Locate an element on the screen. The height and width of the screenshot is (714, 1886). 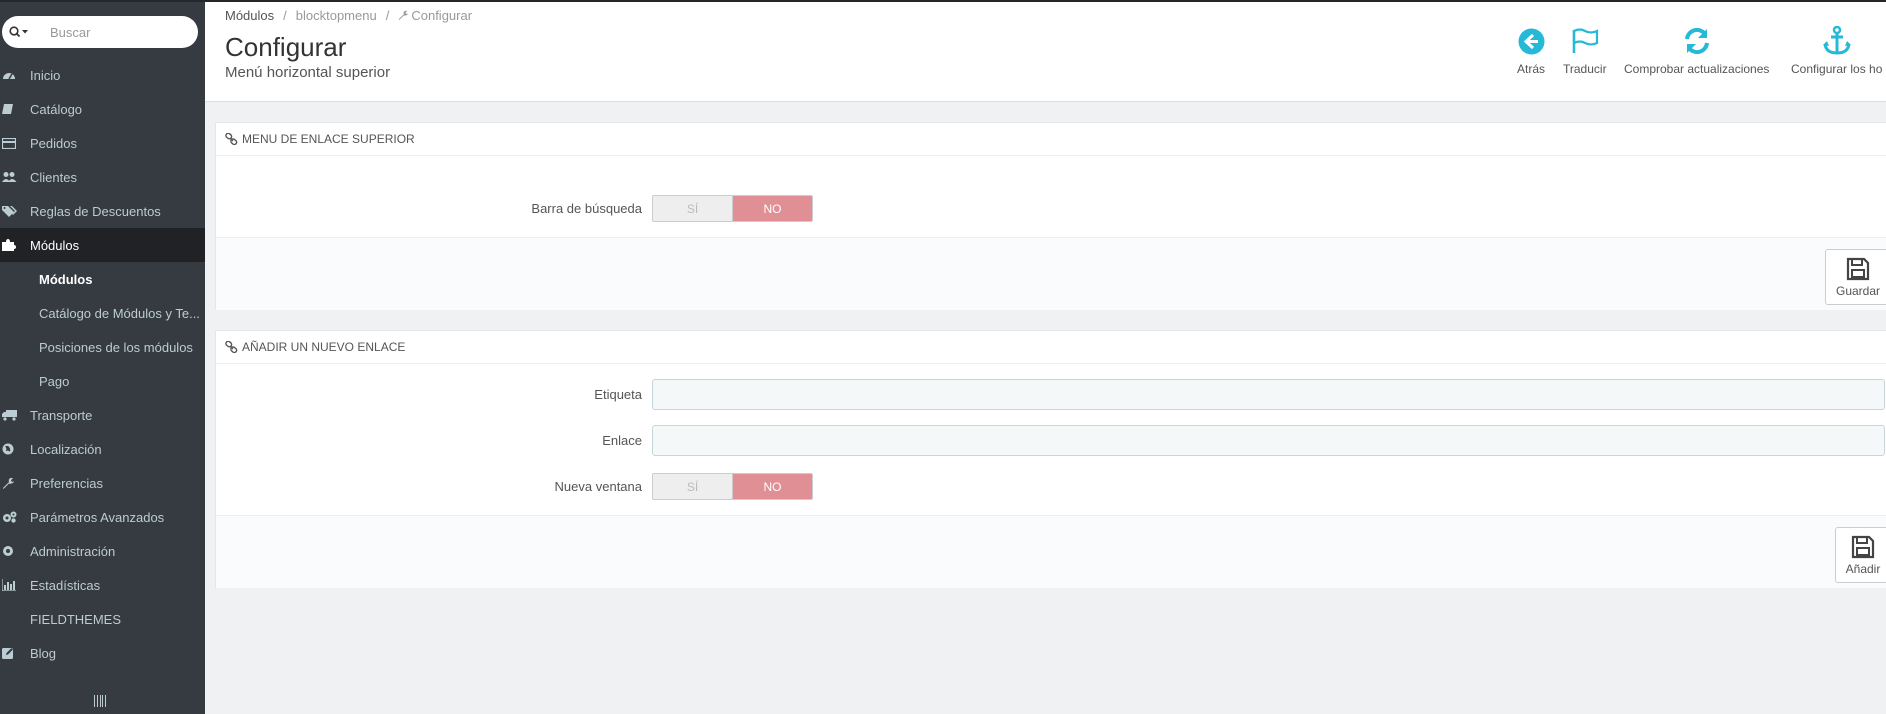
submenu-item-posiciones: Posiciones de los módulos is located at coordinates (102, 347).